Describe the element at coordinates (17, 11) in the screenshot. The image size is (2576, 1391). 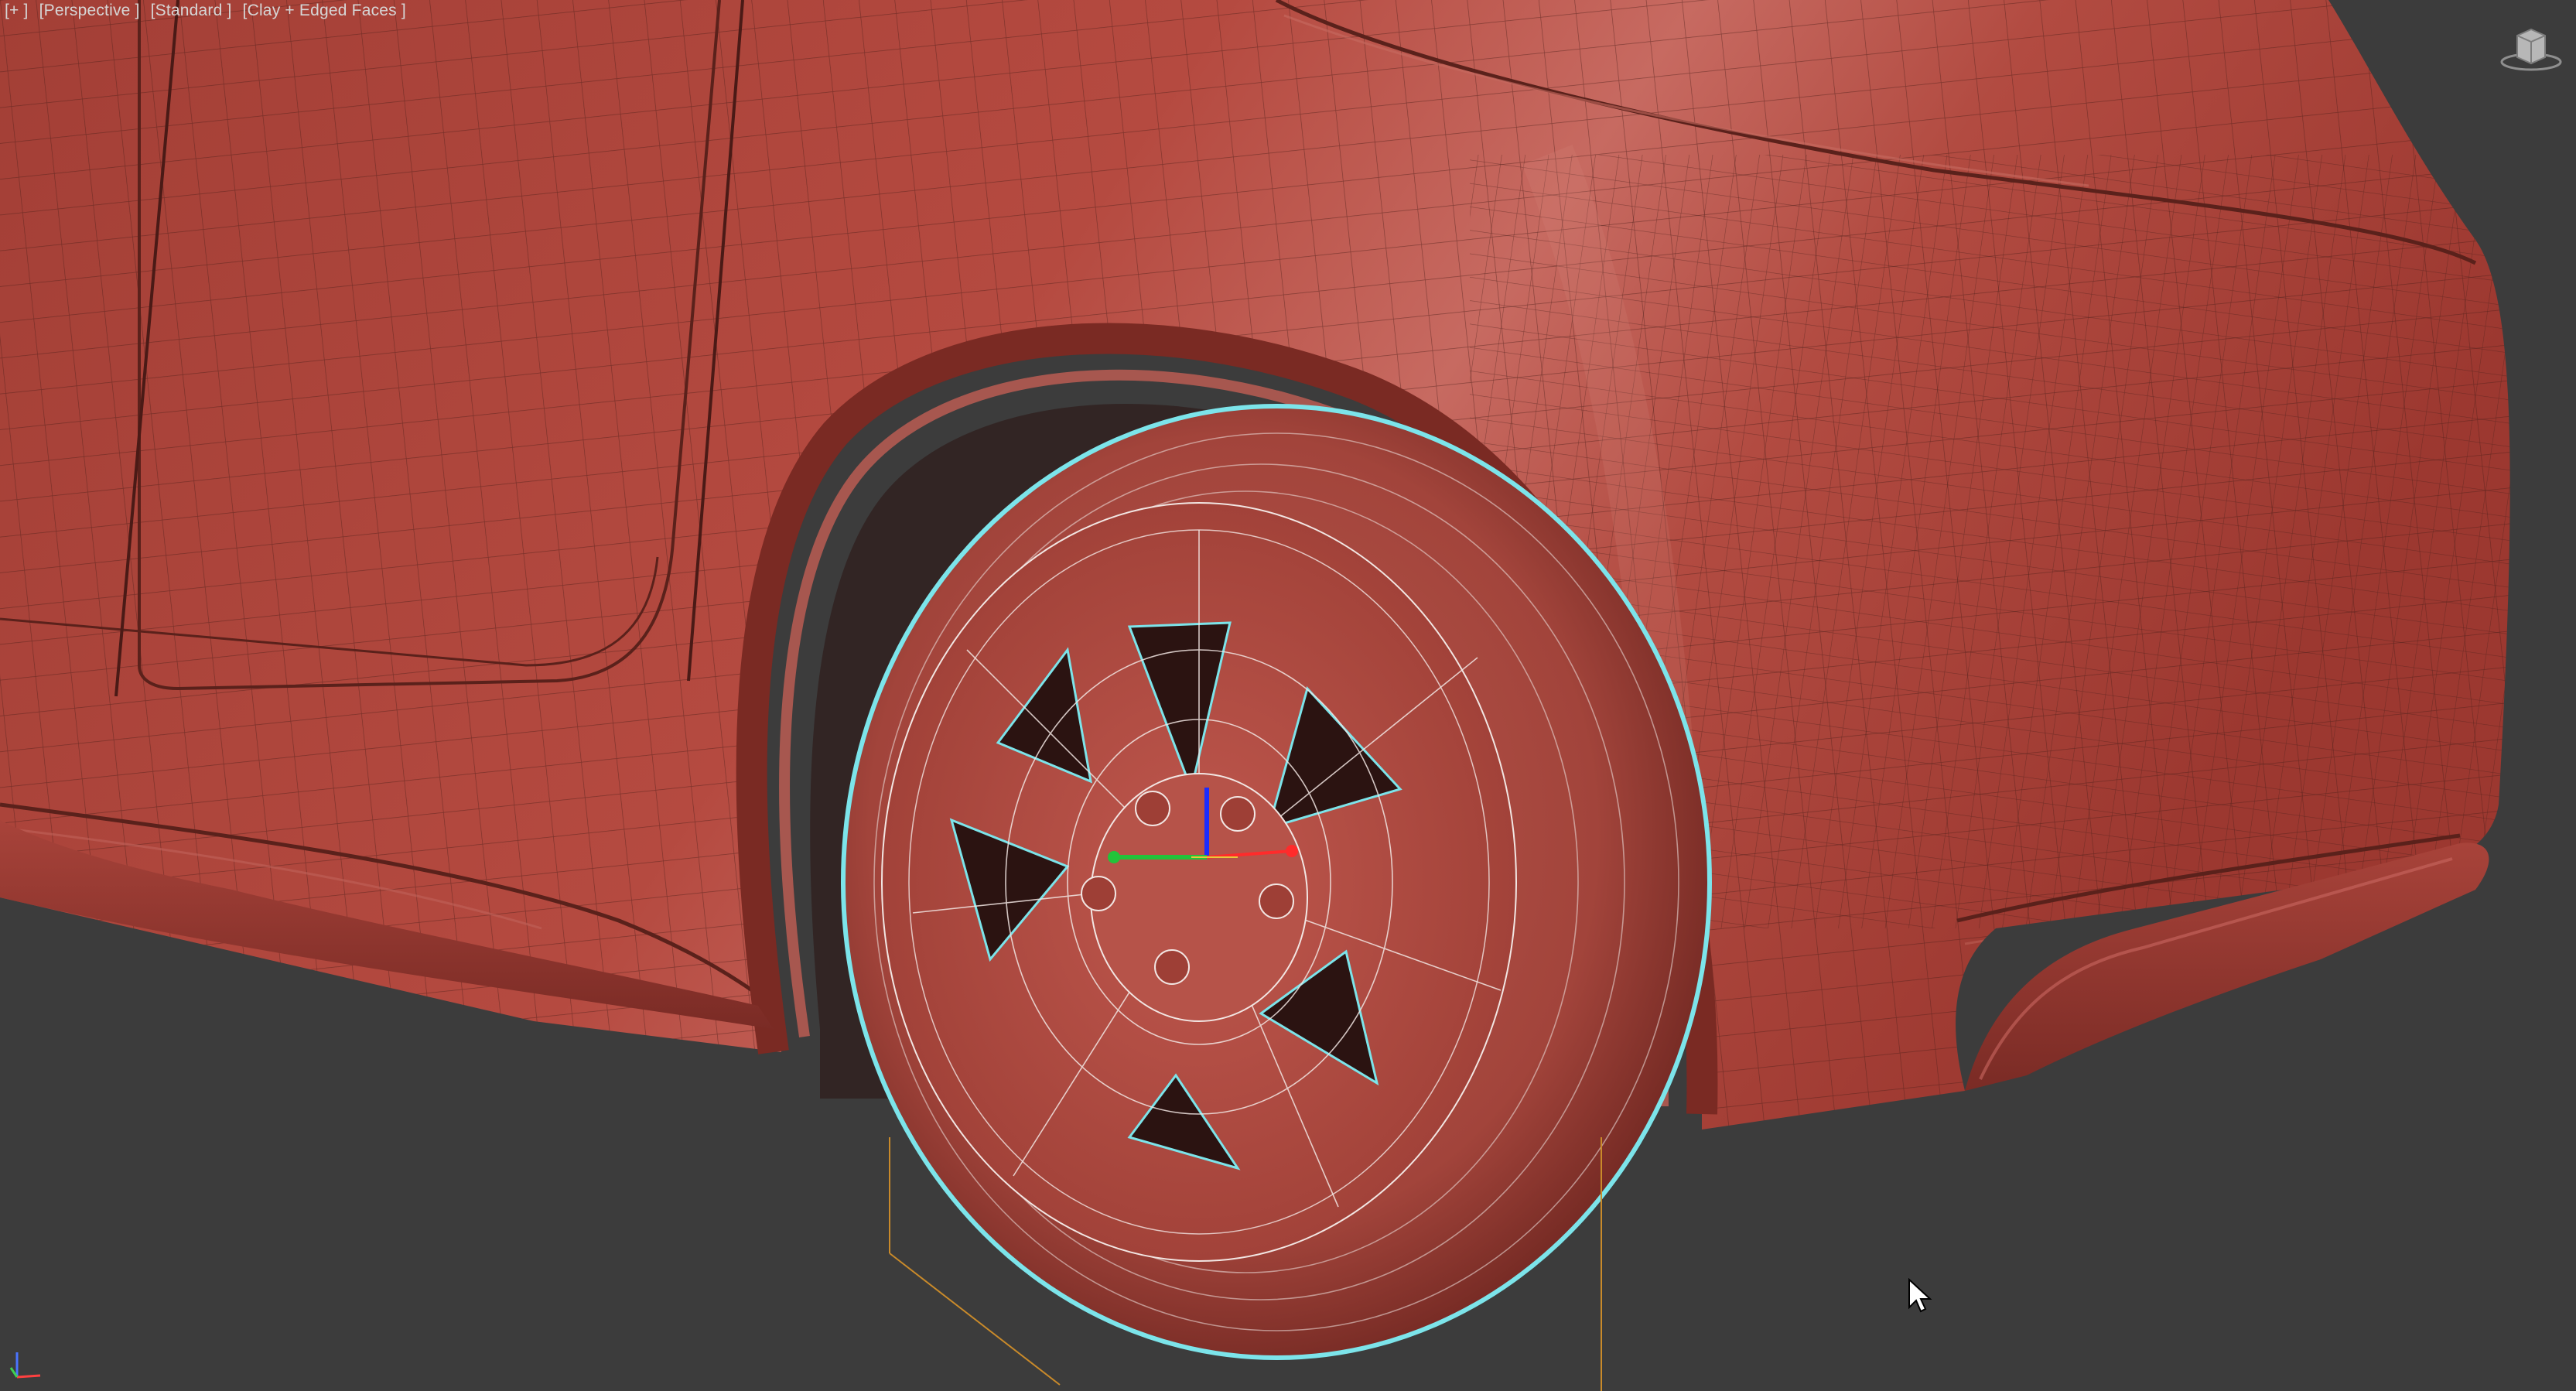
I see `viewport-general-menu: [+ ]` at that location.